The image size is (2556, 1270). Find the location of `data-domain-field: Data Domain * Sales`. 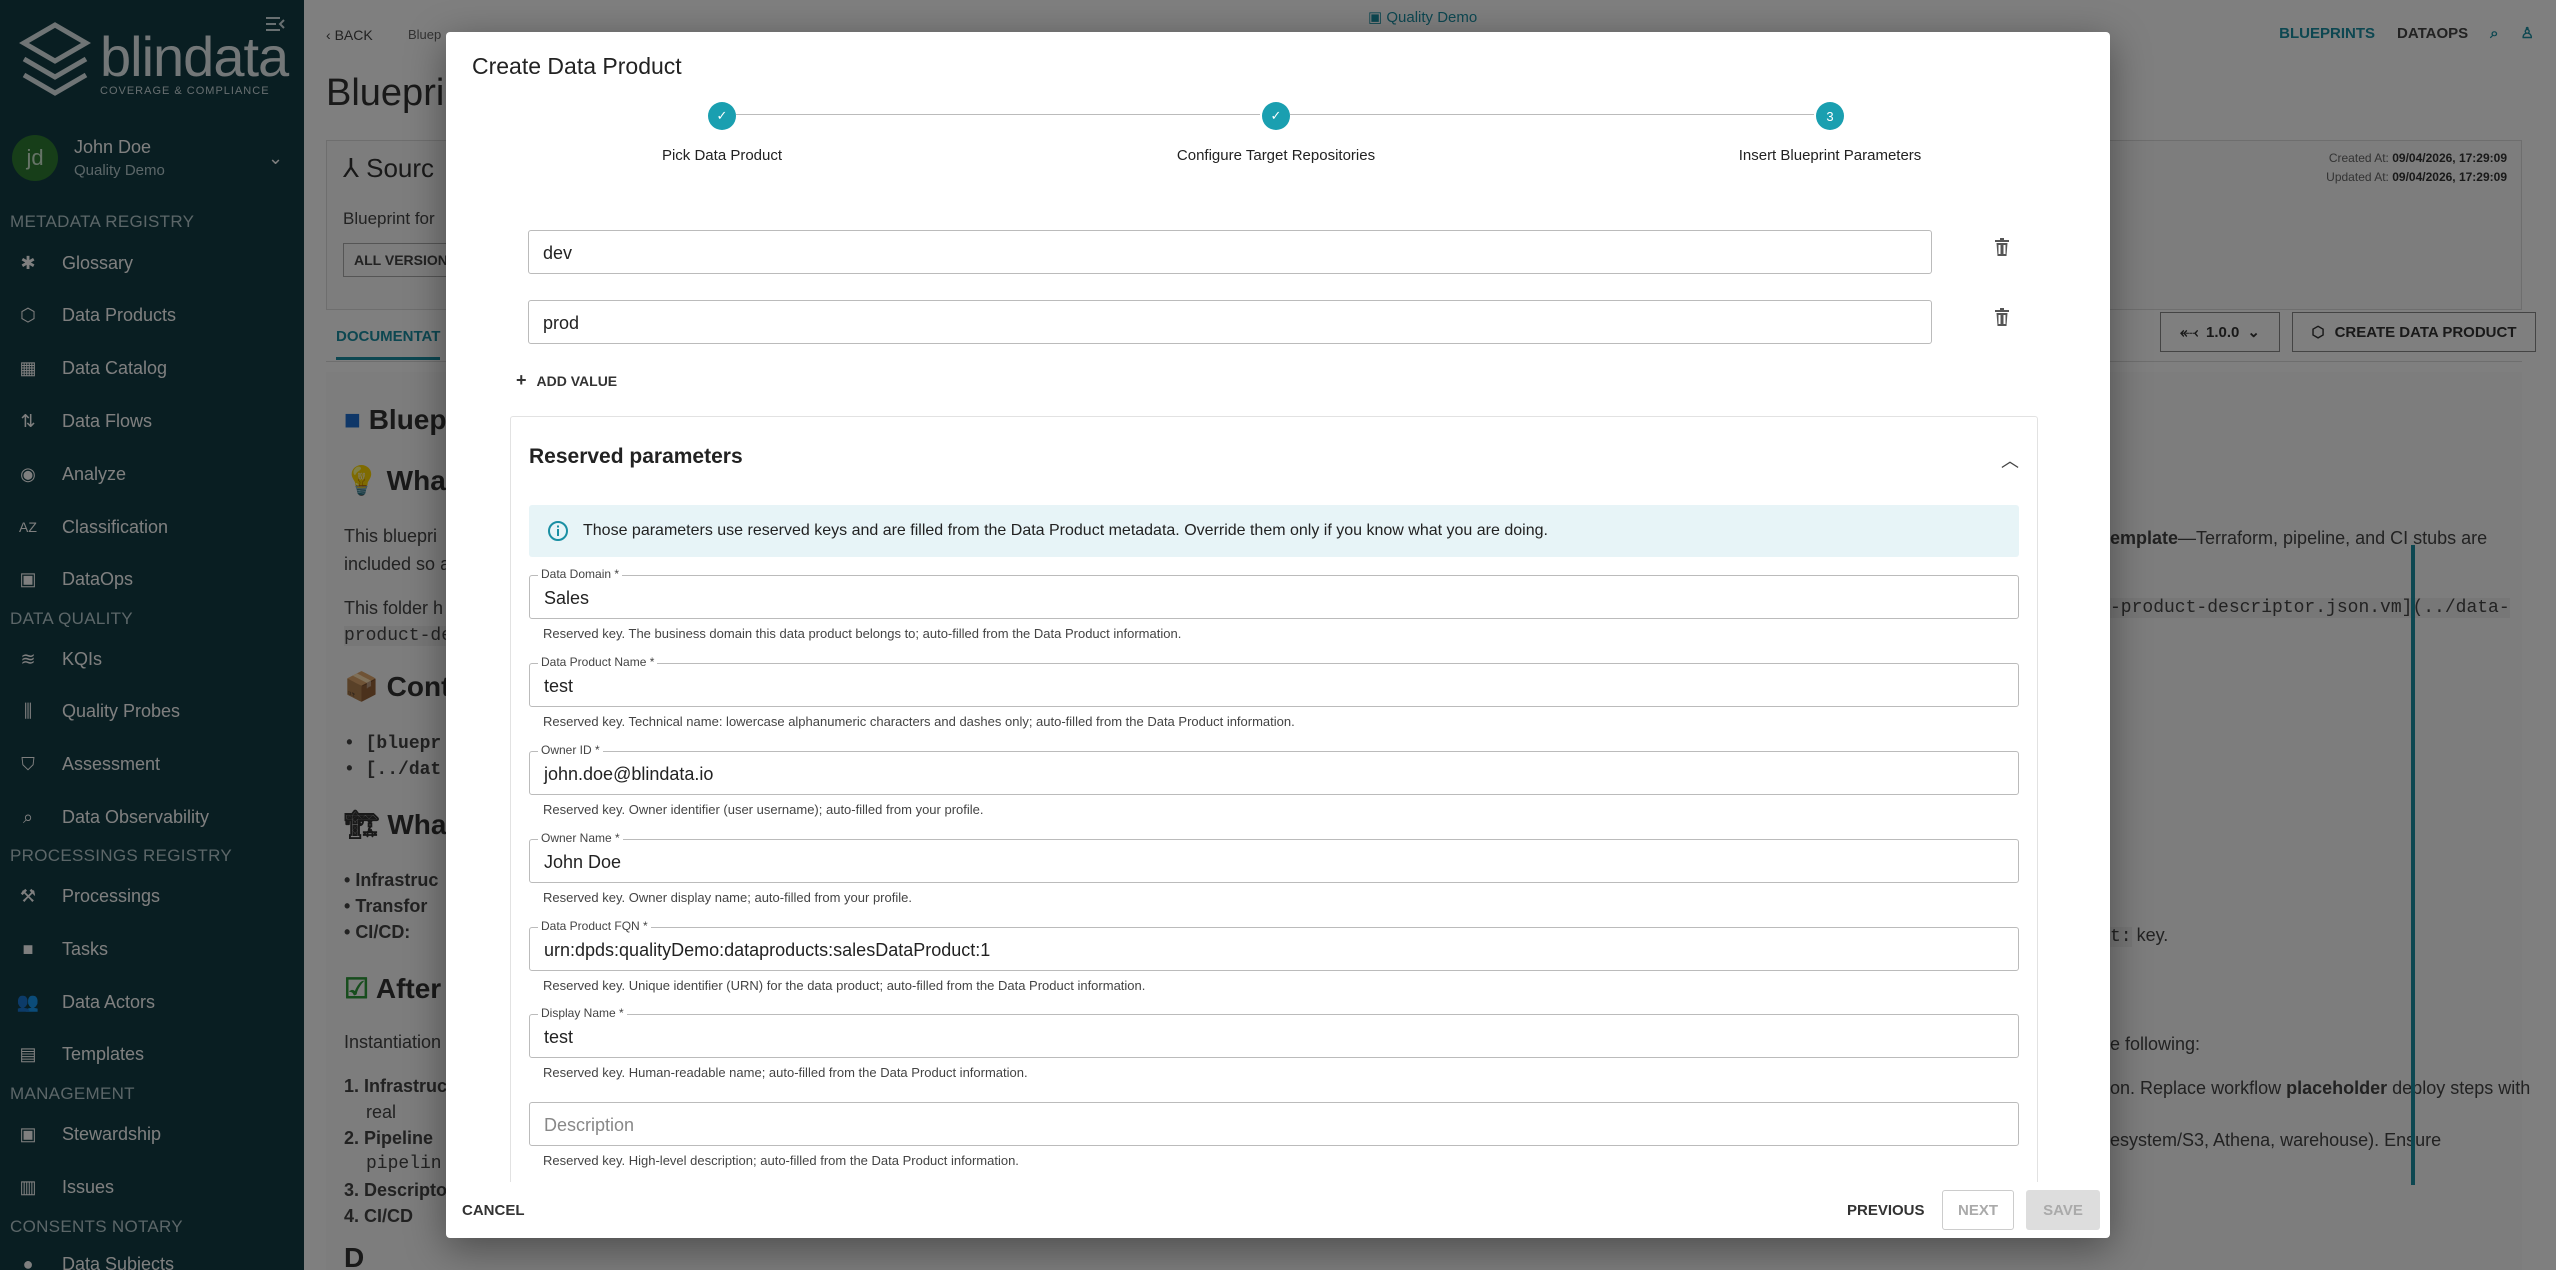

data-domain-field: Data Domain * Sales is located at coordinates (1274, 593).